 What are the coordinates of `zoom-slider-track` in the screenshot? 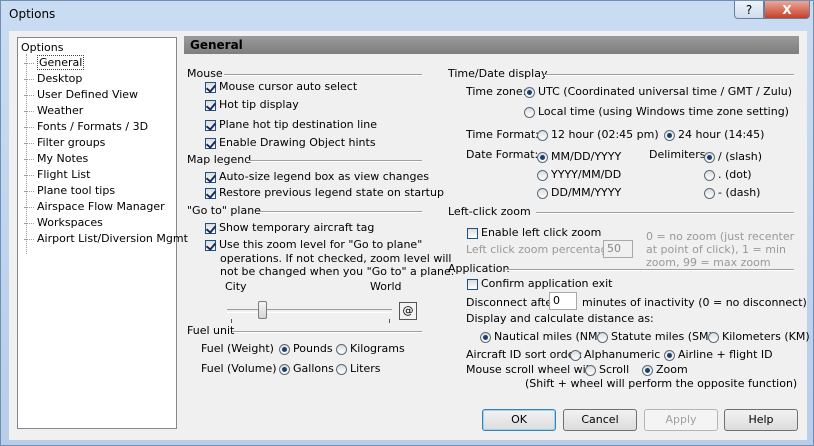 It's located at (309, 311).